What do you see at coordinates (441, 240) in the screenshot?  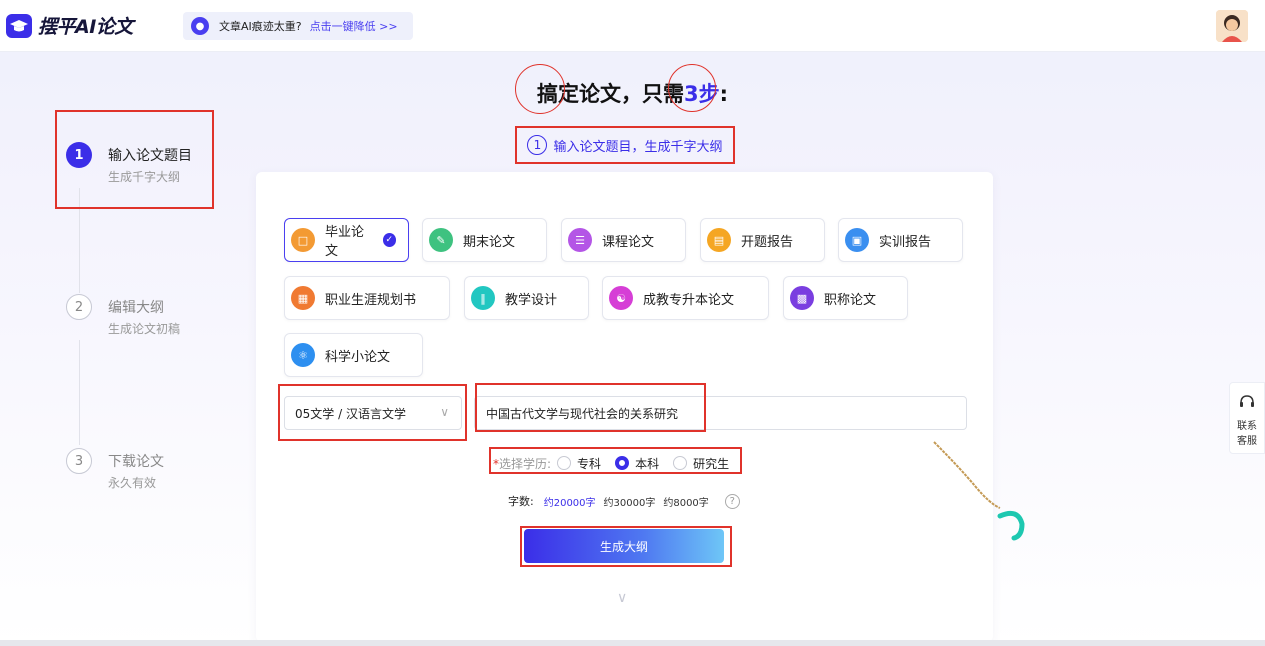 I see `pencil-icon: ✎` at bounding box center [441, 240].